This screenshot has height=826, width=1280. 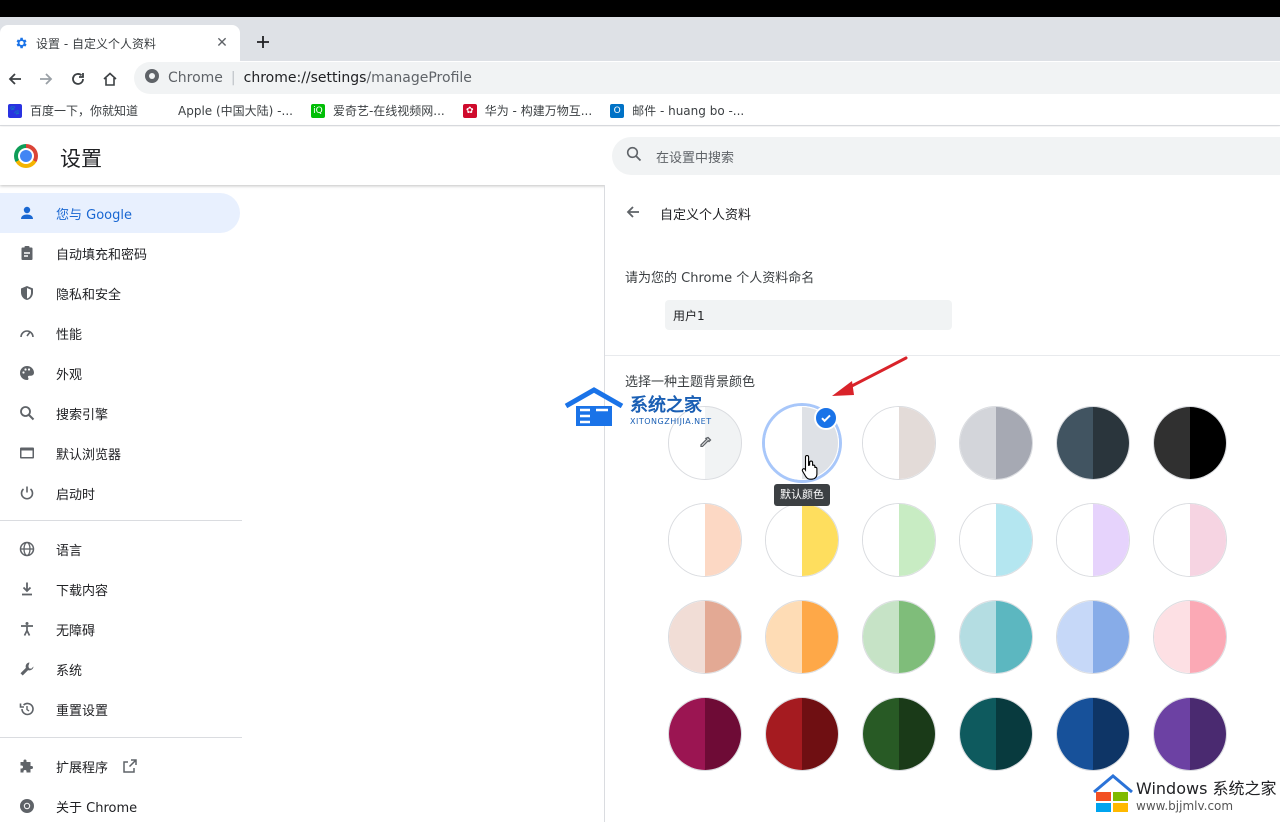 What do you see at coordinates (120, 253) in the screenshot?
I see `sidebar-item-autofill: 自动填充和密码` at bounding box center [120, 253].